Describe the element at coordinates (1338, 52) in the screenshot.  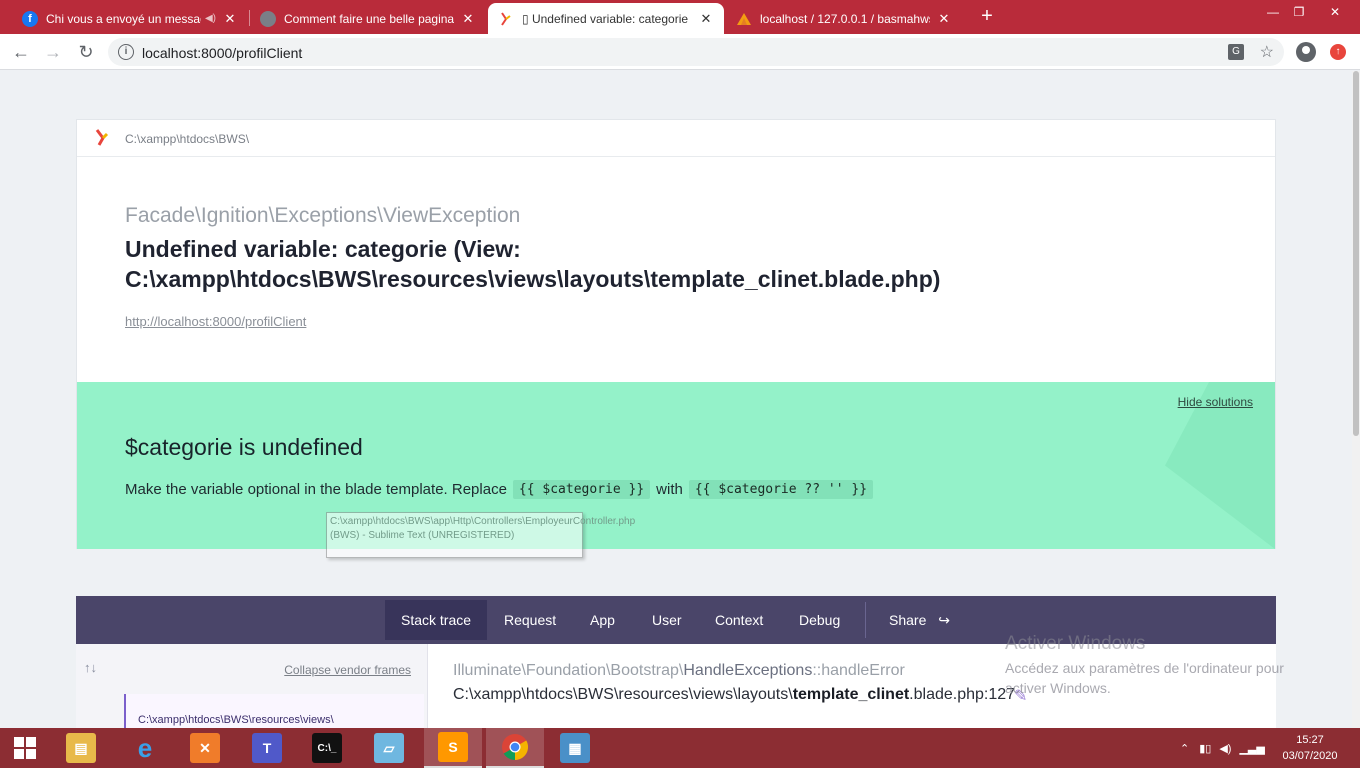
I see `update-icon: ↑` at that location.